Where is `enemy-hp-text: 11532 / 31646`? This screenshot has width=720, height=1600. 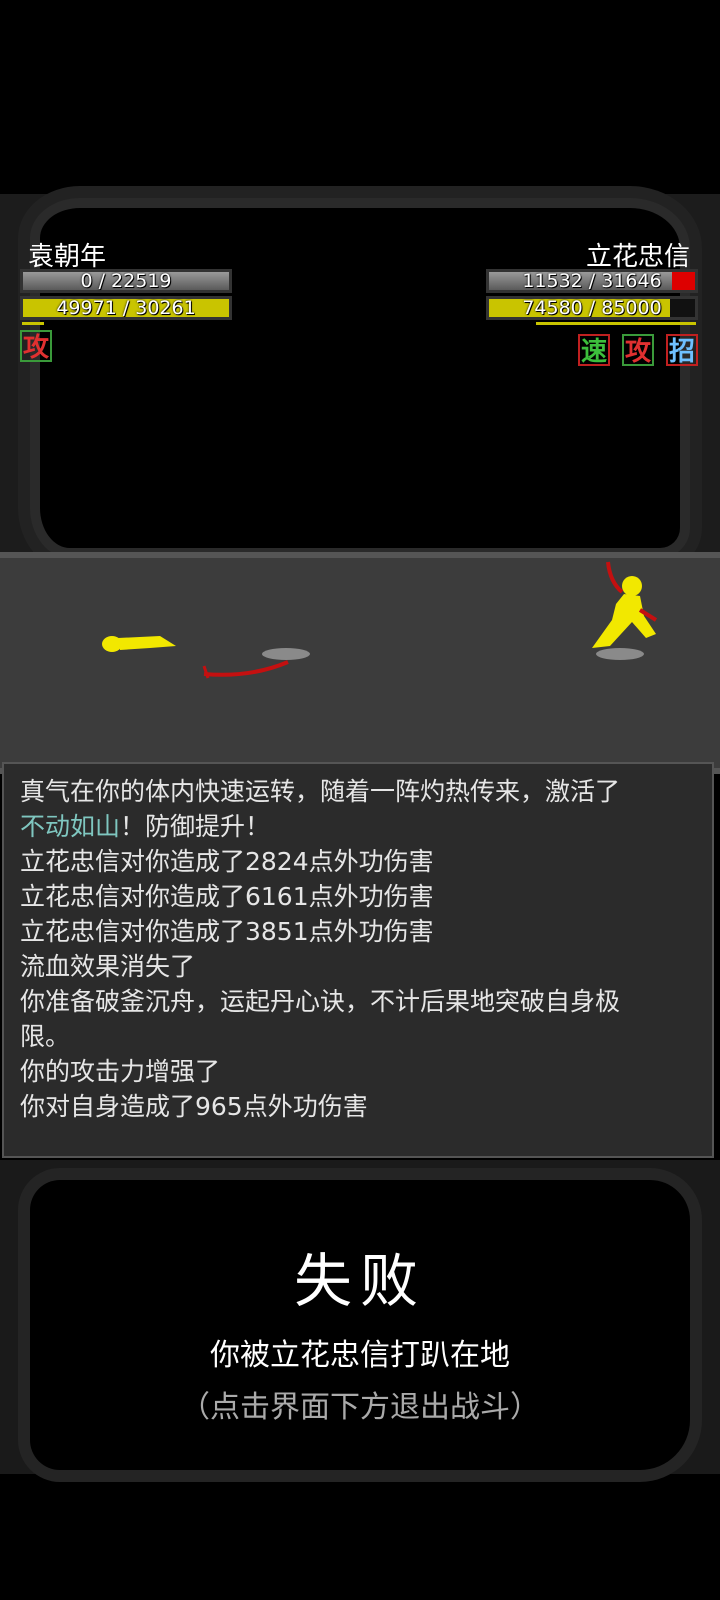 enemy-hp-text: 11532 / 31646 is located at coordinates (592, 281).